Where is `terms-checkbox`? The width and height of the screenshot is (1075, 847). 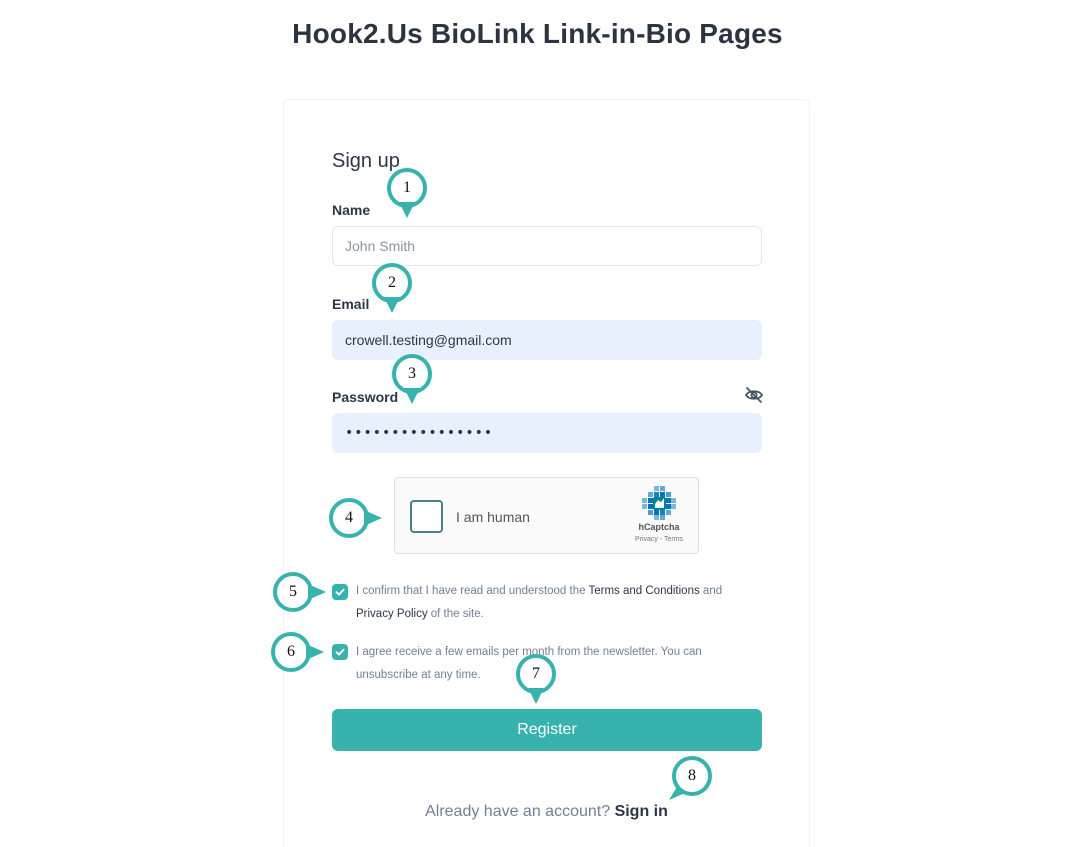 terms-checkbox is located at coordinates (340, 592).